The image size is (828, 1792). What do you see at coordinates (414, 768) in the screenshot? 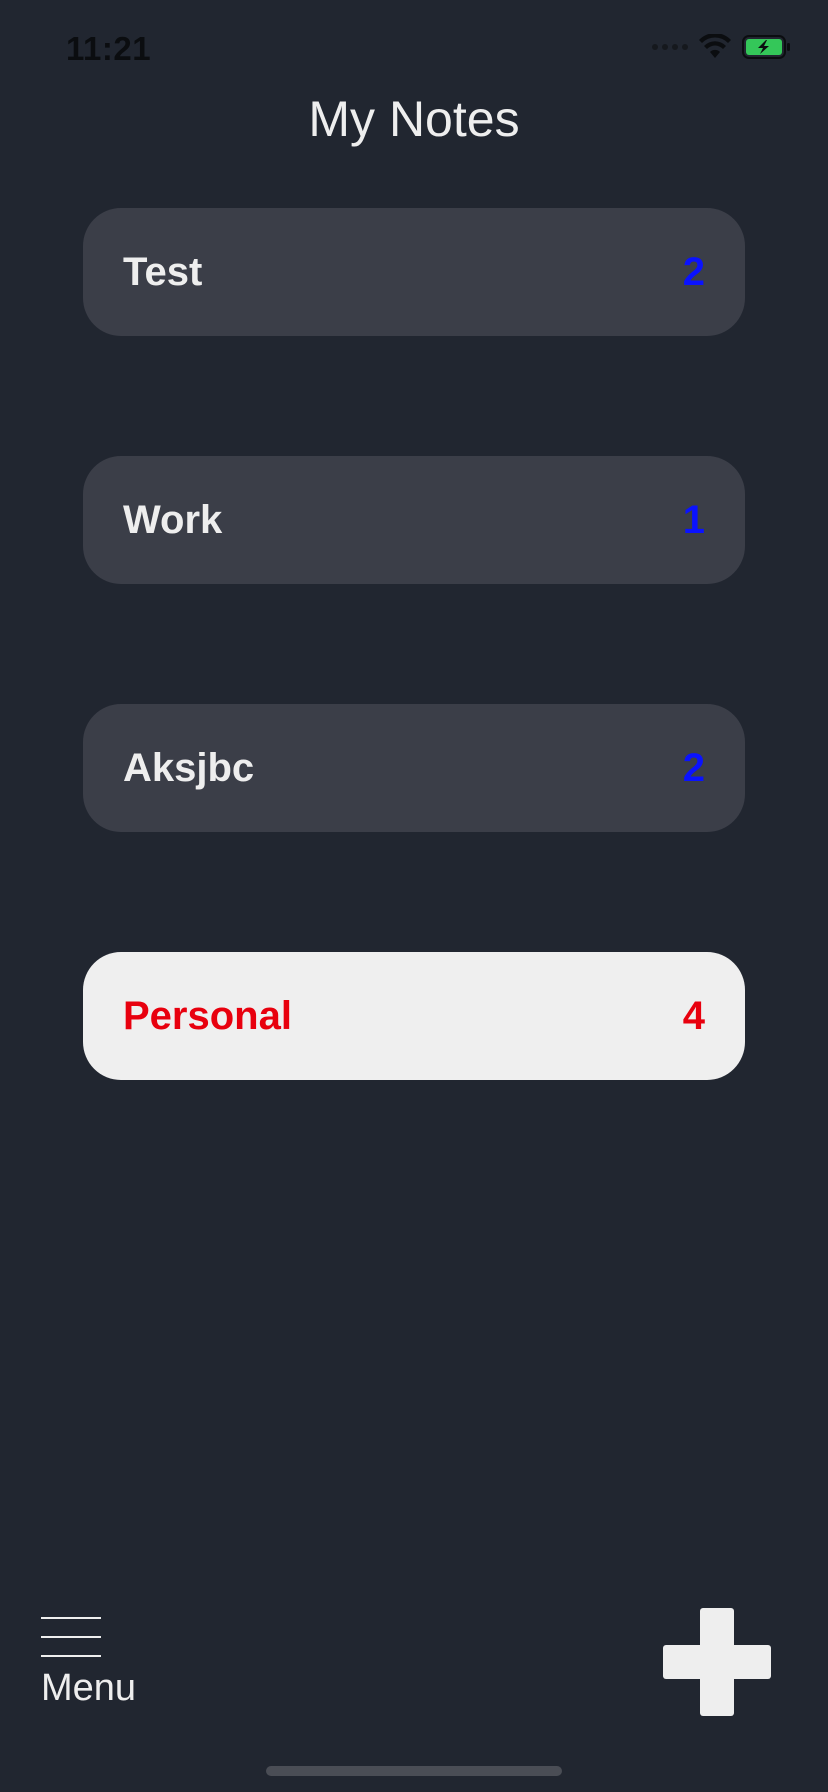
I see `folder-card-aksjbc: Aksjbc 2` at bounding box center [414, 768].